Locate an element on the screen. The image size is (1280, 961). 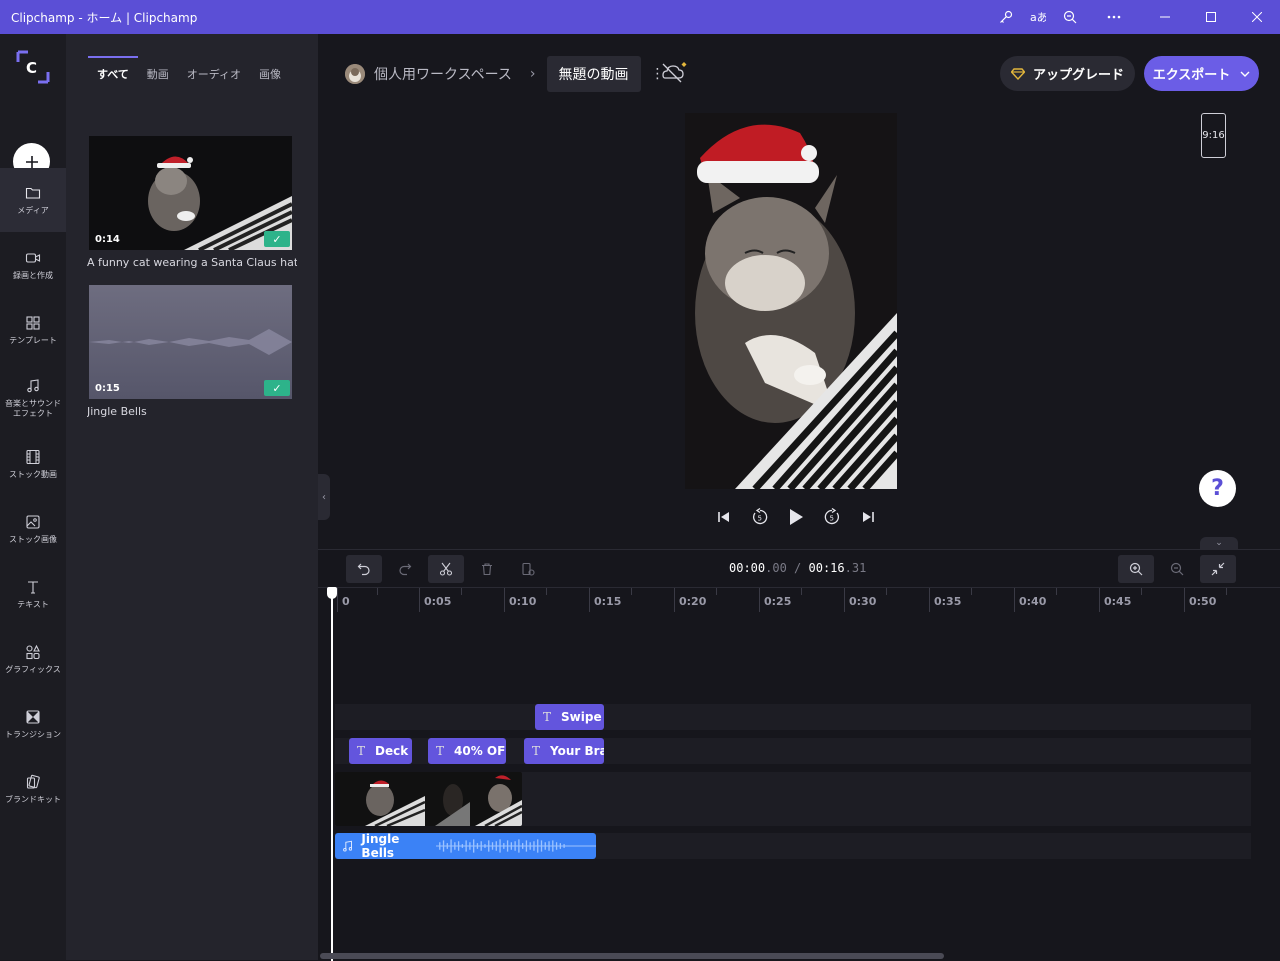
ruler-tick: 0:15 is located at coordinates (605, 600).